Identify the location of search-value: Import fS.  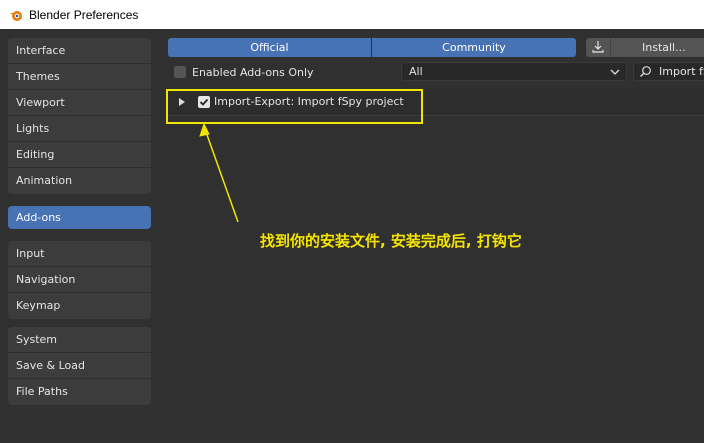
(681, 71).